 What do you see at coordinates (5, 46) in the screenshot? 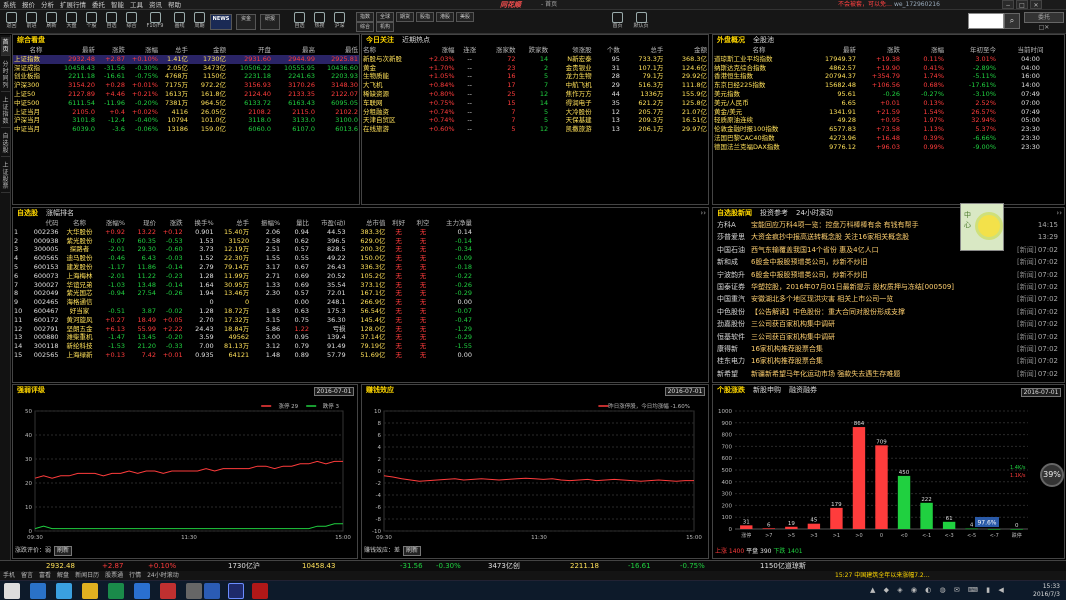
I see `side-tab-home: 首页` at bounding box center [5, 46].